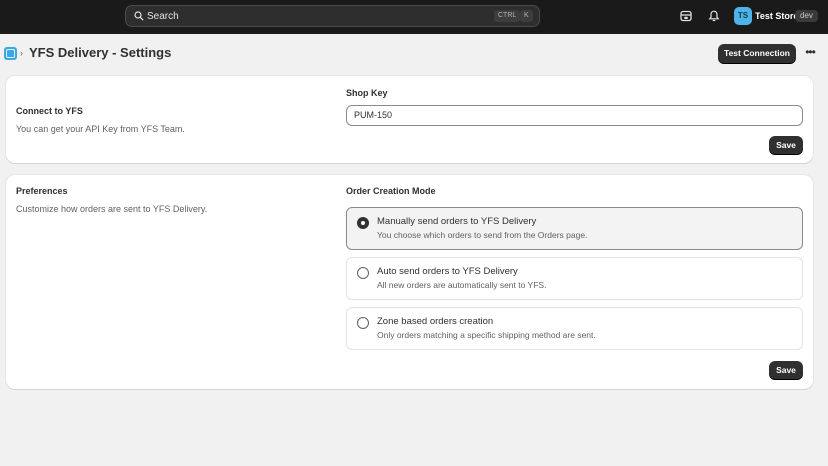  Describe the element at coordinates (457, 221) in the screenshot. I see `option-manual-title: Manually send orders to YFS Delivery` at that location.